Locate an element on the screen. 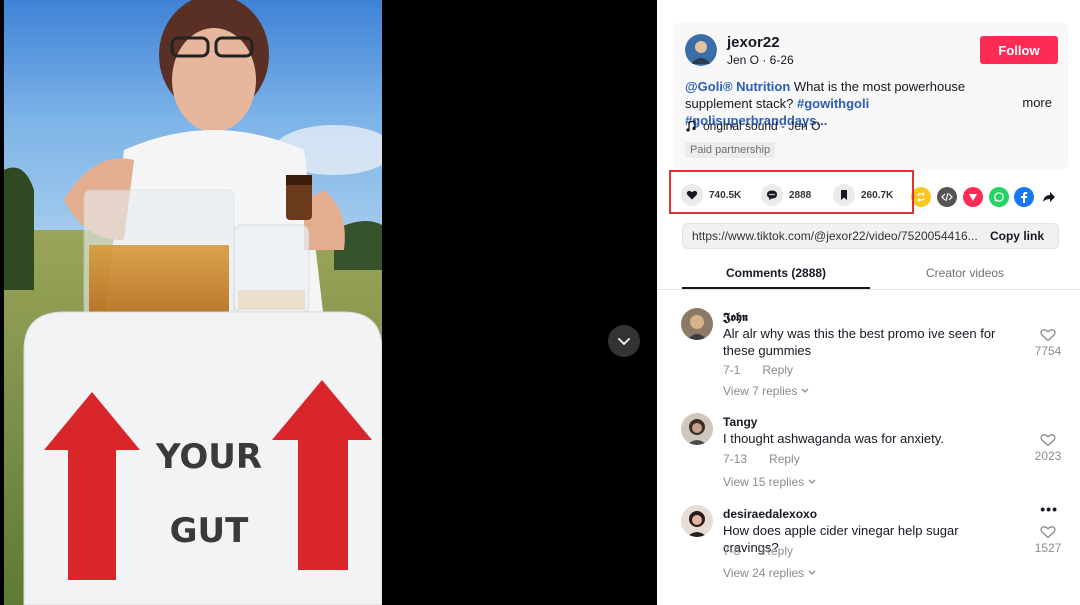 This screenshot has height=605, width=1080. tab-comments: Comments (2888) is located at coordinates (776, 273).